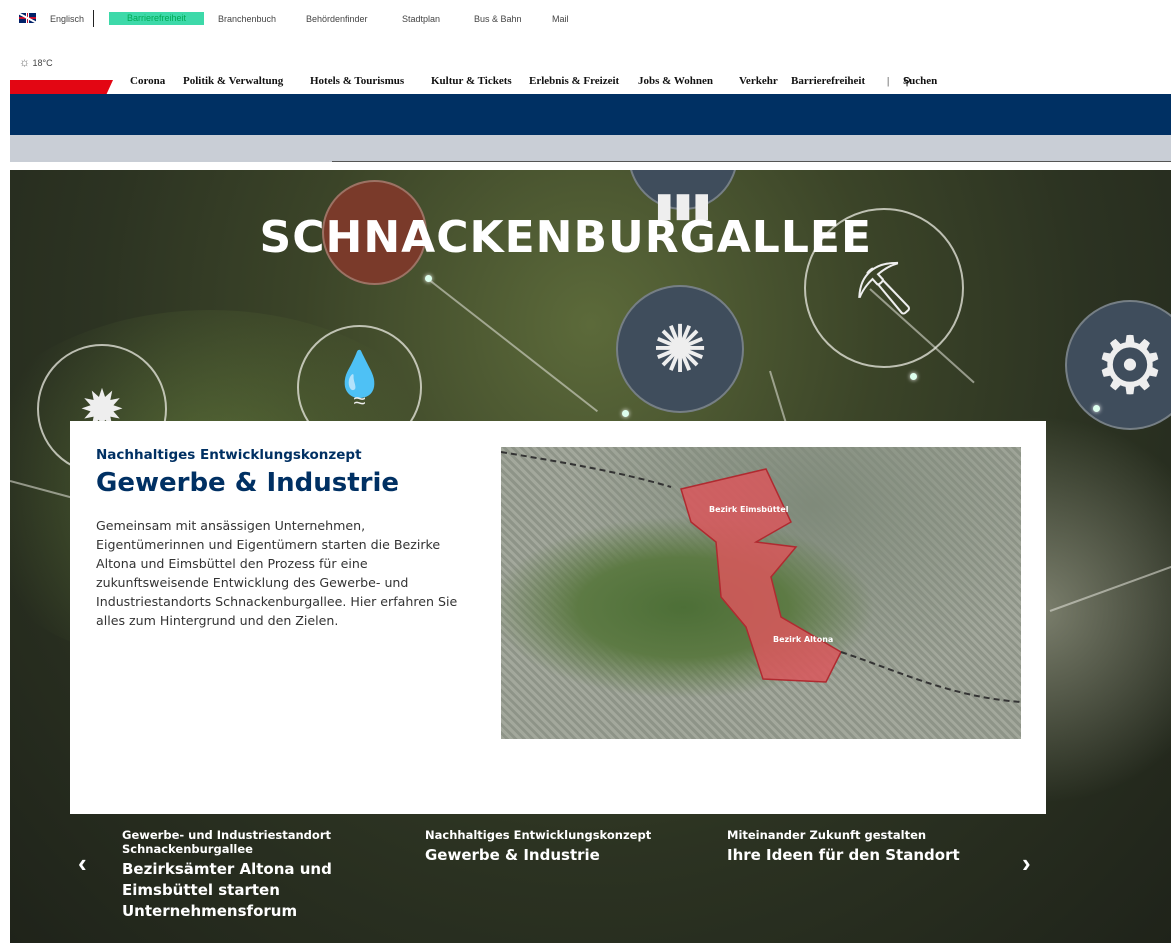 Image resolution: width=1171 pixels, height=943 pixels. What do you see at coordinates (907, 82) in the screenshot?
I see `search-icon: ⚲` at bounding box center [907, 82].